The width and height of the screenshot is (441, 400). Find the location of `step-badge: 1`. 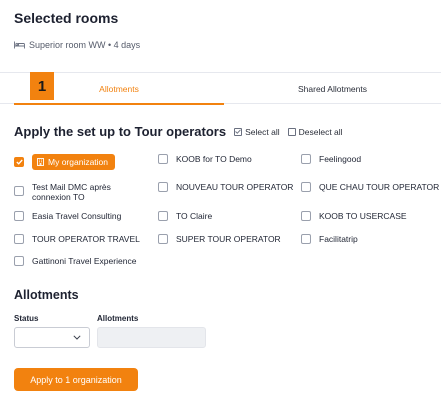

step-badge: 1 is located at coordinates (42, 86).